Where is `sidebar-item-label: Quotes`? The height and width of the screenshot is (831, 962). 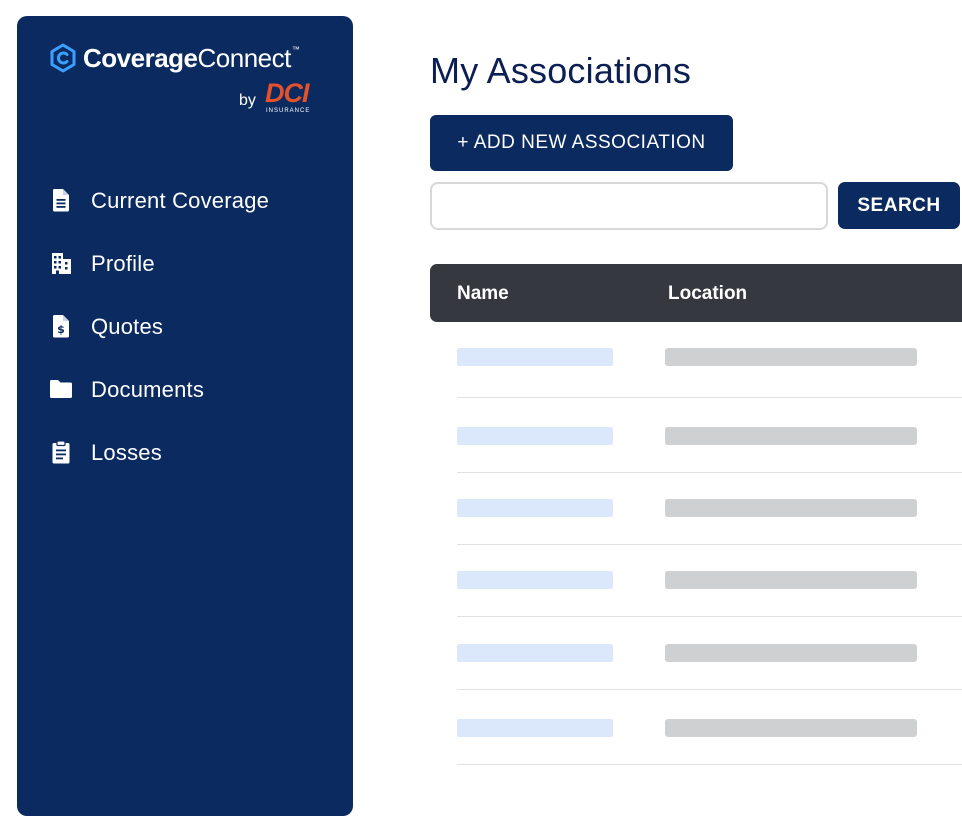
sidebar-item-label: Quotes is located at coordinates (127, 326).